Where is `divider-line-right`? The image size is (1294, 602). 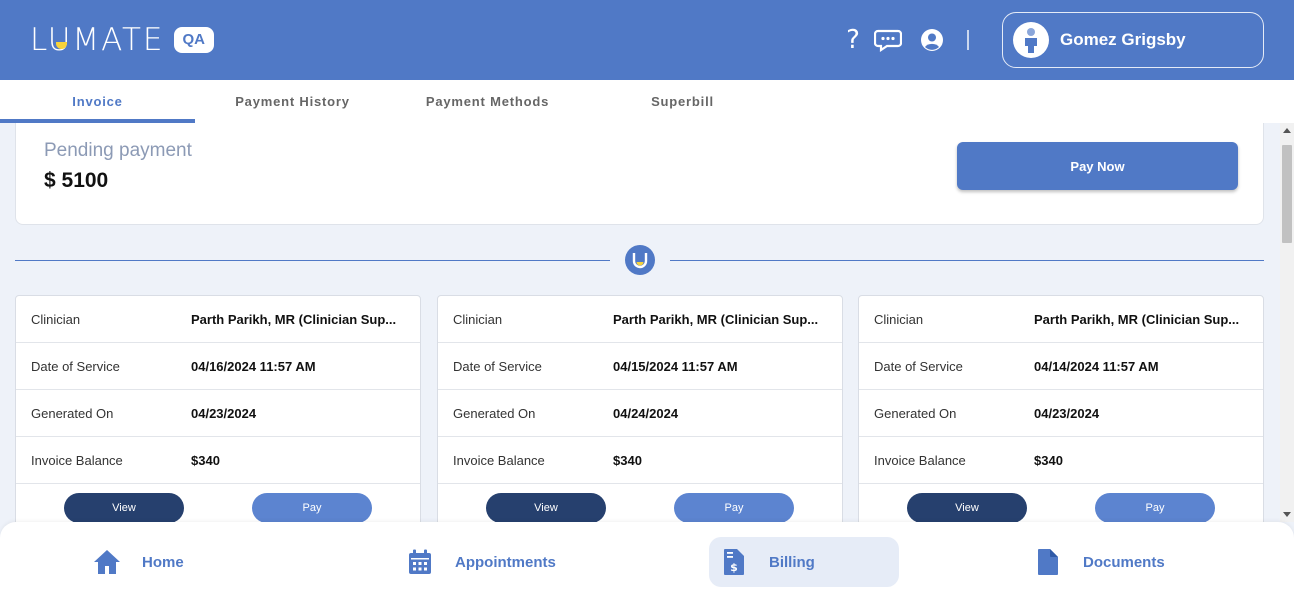
divider-line-right is located at coordinates (967, 260).